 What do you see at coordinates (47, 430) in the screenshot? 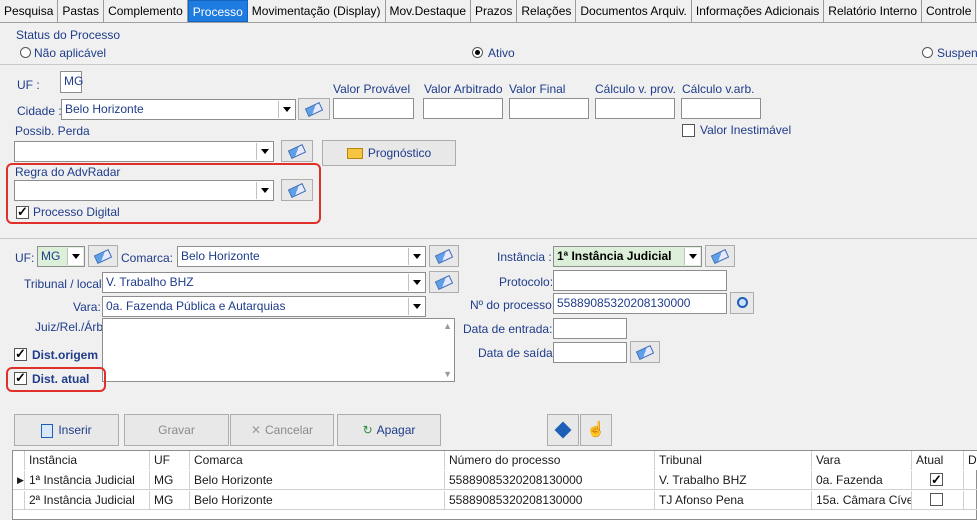
I see `document-icon` at bounding box center [47, 430].